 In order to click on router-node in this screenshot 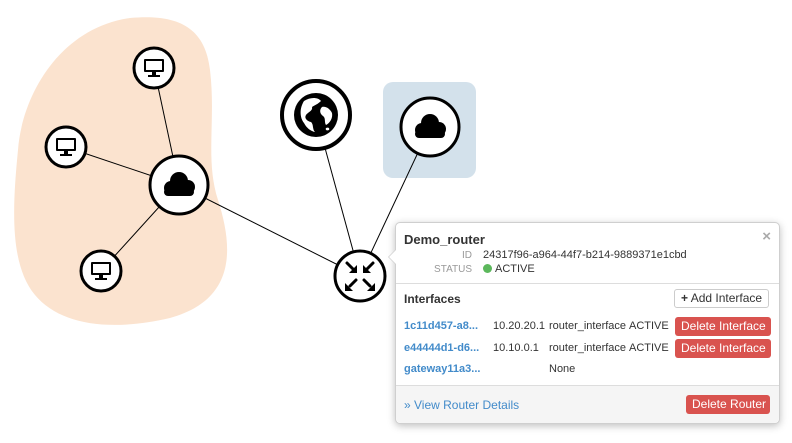, I will do `click(360, 276)`.